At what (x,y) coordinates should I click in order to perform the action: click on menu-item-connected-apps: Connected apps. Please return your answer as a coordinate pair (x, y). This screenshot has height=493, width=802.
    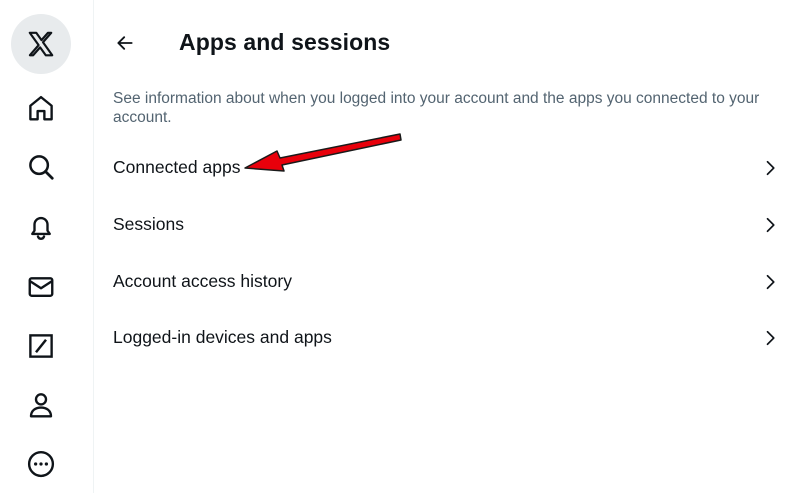
    Looking at the image, I should click on (448, 167).